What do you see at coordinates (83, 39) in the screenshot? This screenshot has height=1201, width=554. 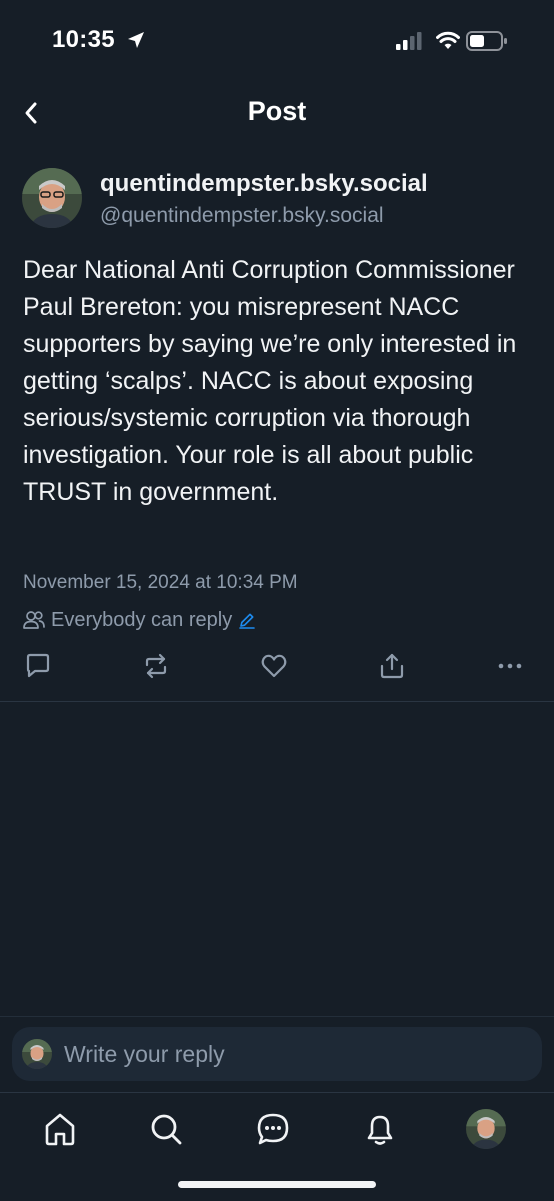 I see `status-time: 10:35` at bounding box center [83, 39].